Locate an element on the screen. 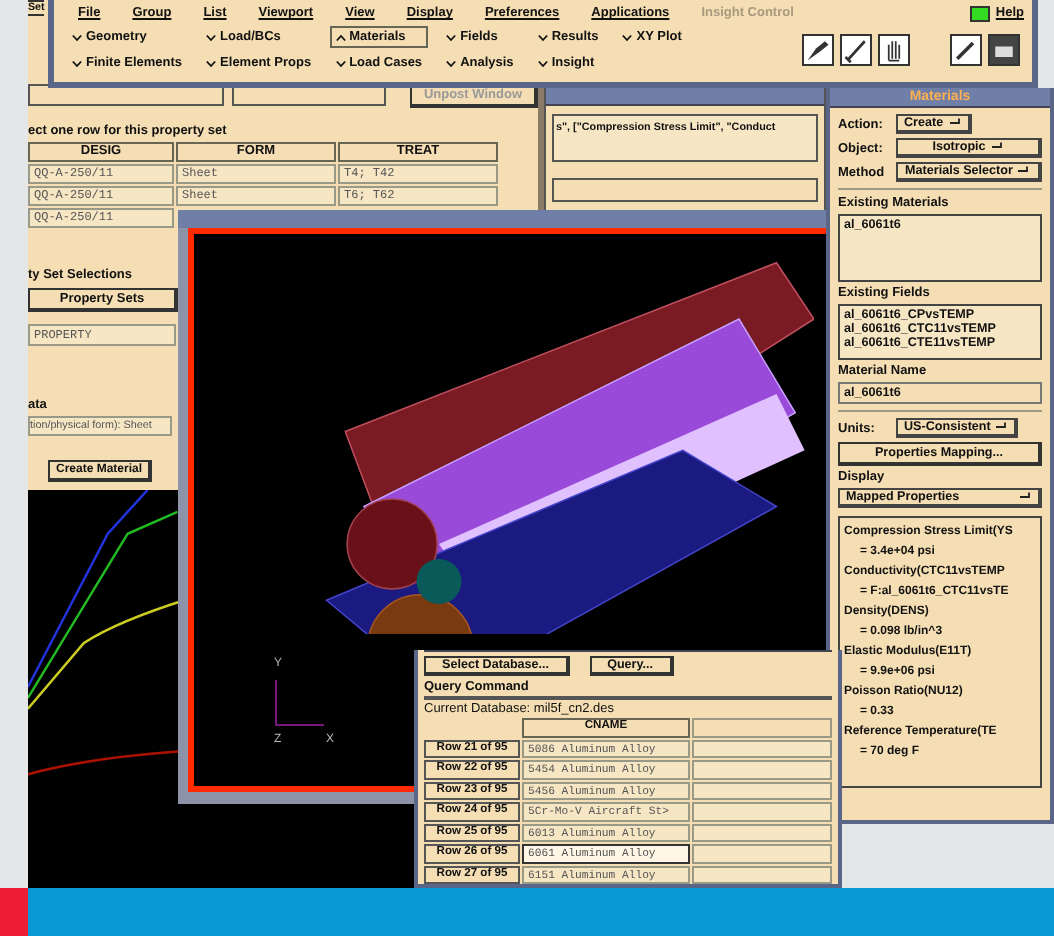 Image resolution: width=1054 pixels, height=936 pixels. camera-icon is located at coordinates (1004, 50).